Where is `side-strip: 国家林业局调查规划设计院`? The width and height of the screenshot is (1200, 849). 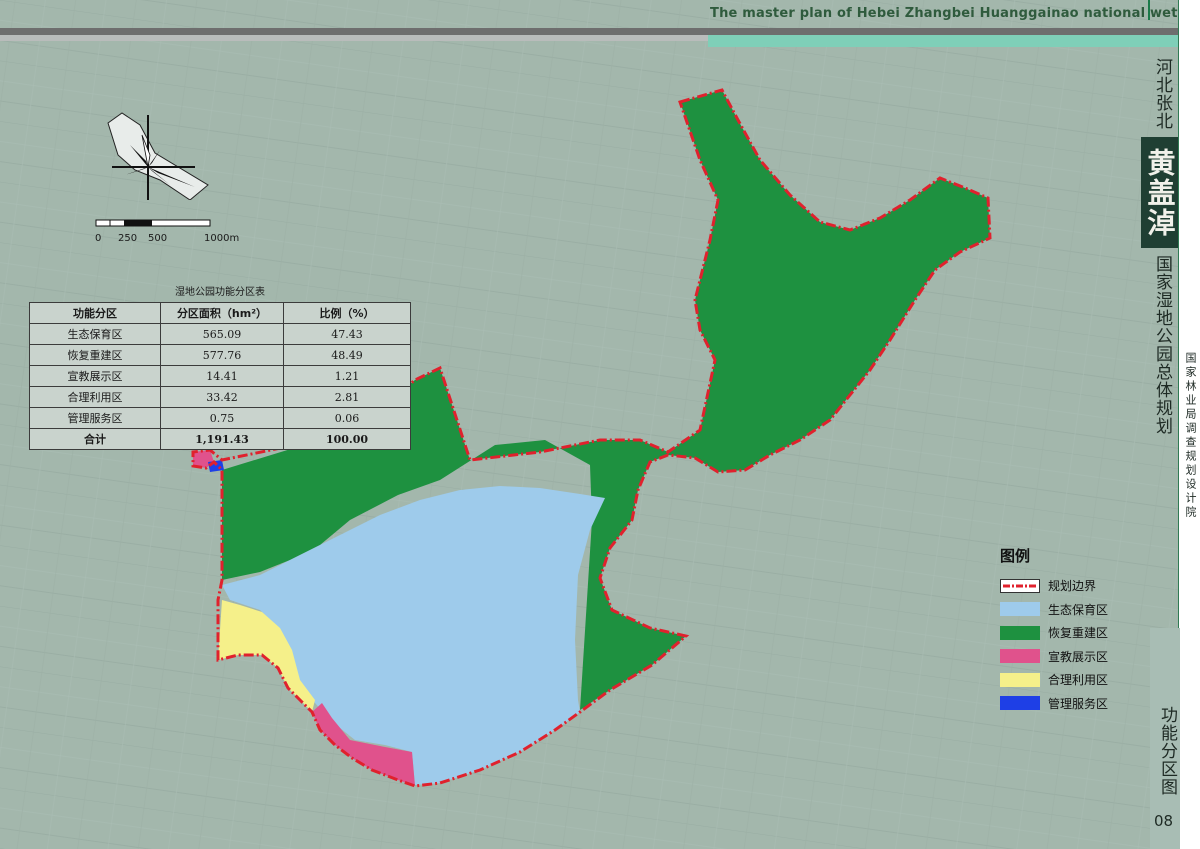
side-strip: 国家林业局调查规划设计院 is located at coordinates (1189, 424).